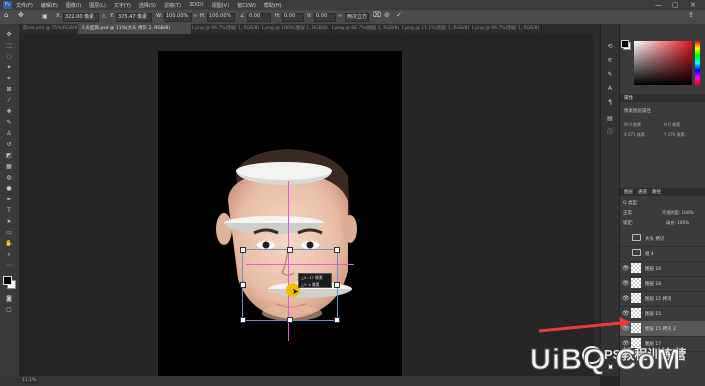 This screenshot has width=705, height=386. What do you see at coordinates (9, 189) in the screenshot?
I see `dodge-tool-icon: ●` at bounding box center [9, 189].